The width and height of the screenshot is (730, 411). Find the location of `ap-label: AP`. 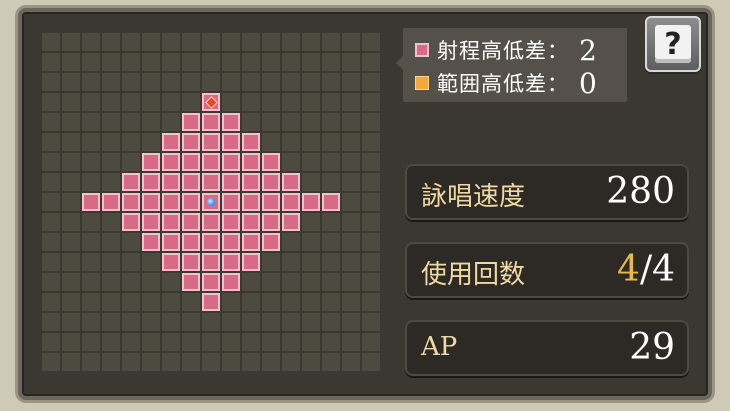

ap-label: AP is located at coordinates (439, 347).